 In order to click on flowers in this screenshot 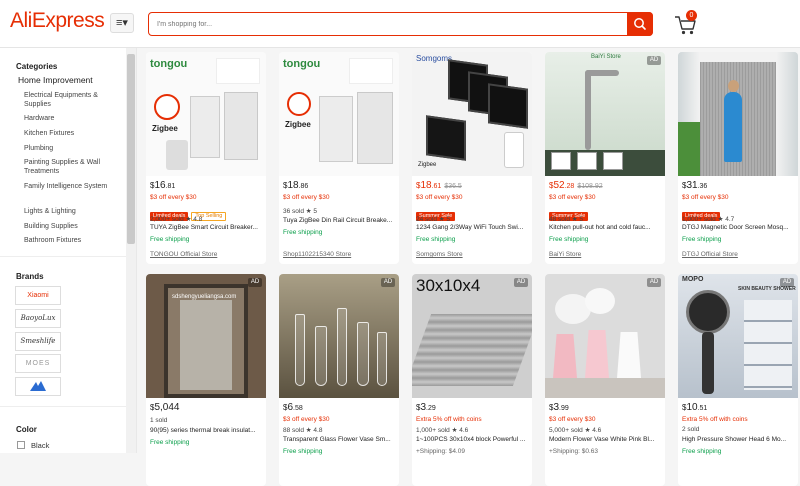, I will do `click(600, 301)`.